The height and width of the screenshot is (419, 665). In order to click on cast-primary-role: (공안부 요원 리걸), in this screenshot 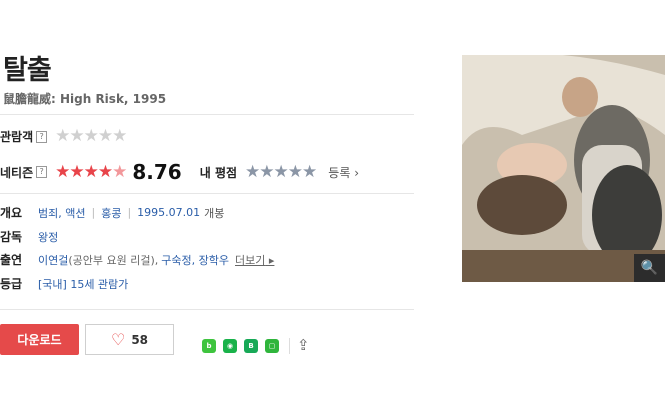, I will do `click(113, 260)`.